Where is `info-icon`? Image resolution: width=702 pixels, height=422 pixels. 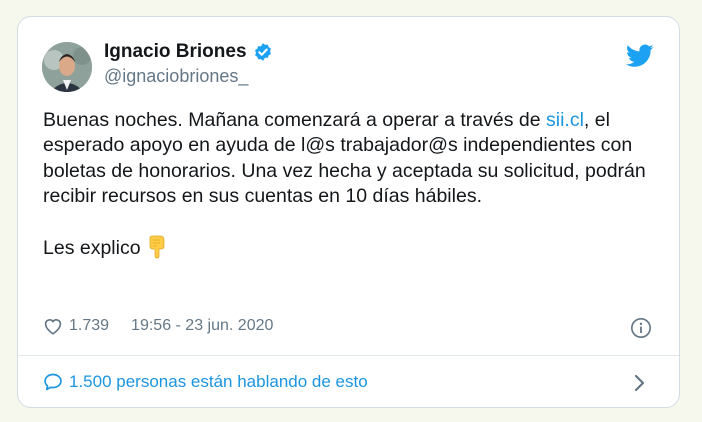 info-icon is located at coordinates (641, 328).